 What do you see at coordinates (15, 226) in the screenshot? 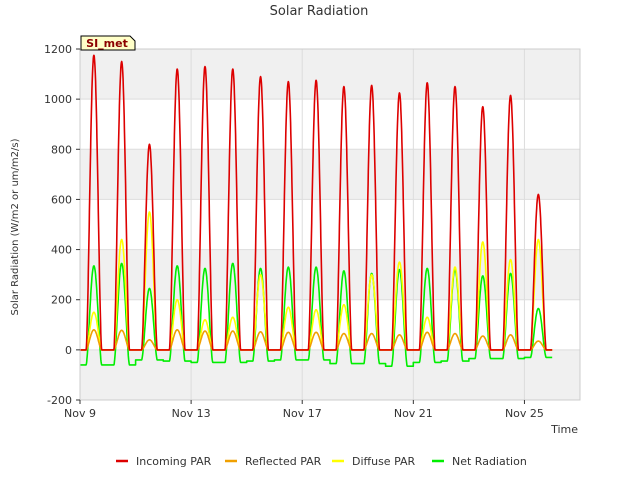
I see `y-axis-label: Solar Radiation (W/m2 or um/m2/s)` at bounding box center [15, 226].